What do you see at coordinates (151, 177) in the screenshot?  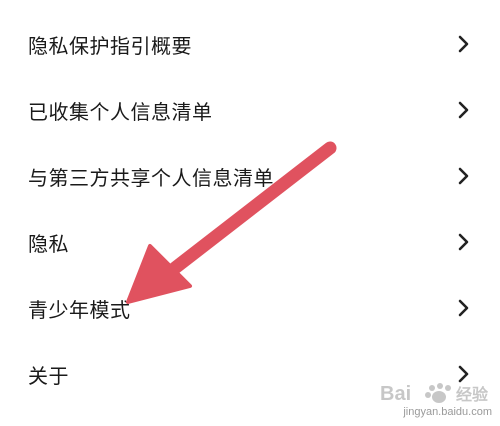 I see `menu-item-label: 与第三方共享个人信息清单` at bounding box center [151, 177].